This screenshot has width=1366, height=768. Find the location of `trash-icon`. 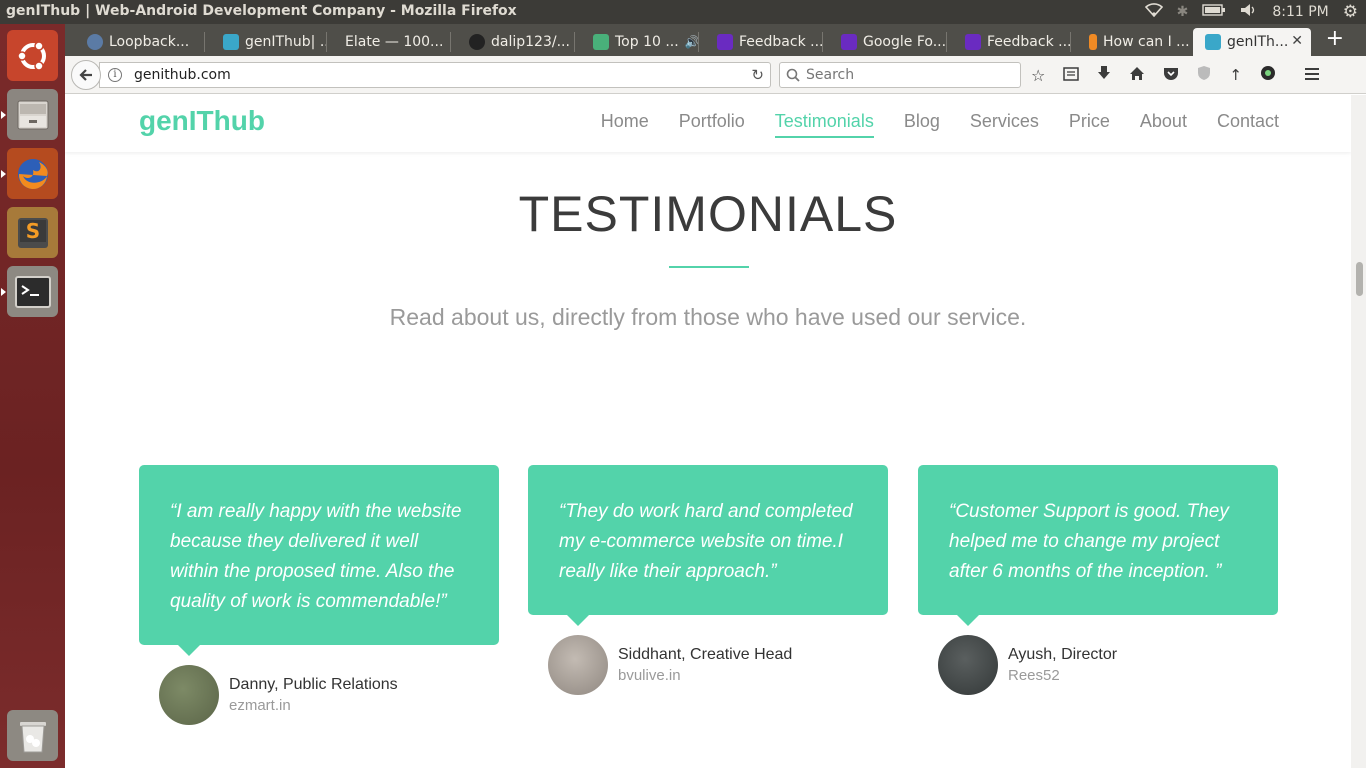

trash-icon is located at coordinates (32, 736).